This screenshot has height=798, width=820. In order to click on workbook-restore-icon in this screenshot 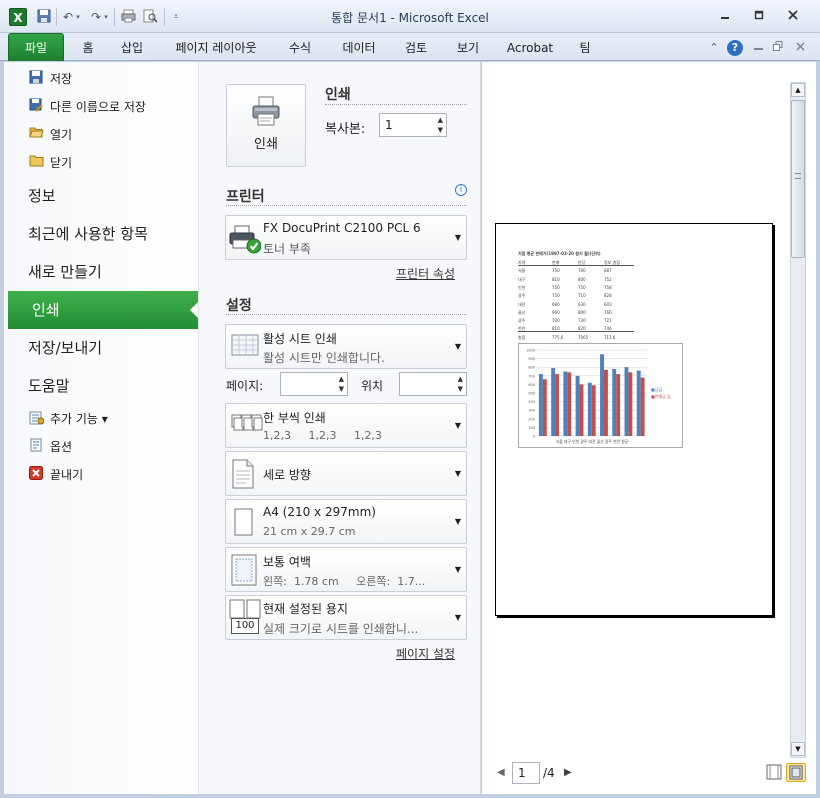, I will do `click(778, 48)`.